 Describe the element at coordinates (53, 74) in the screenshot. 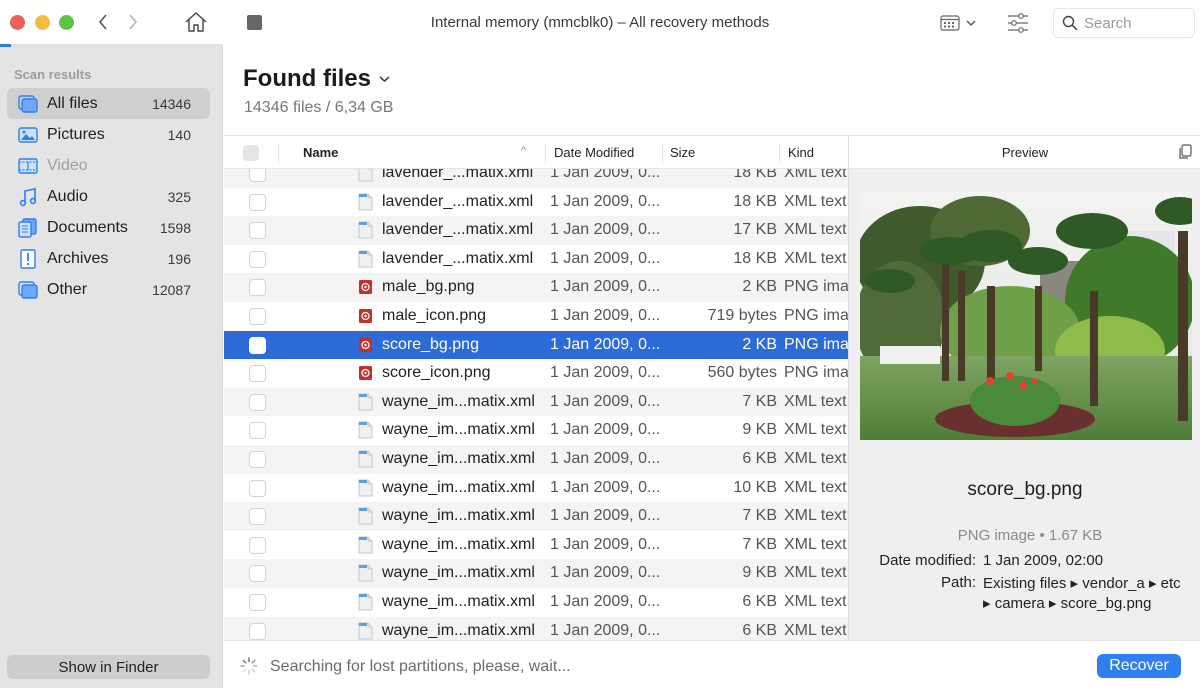

I see `sidebar-heading: Scan results` at that location.